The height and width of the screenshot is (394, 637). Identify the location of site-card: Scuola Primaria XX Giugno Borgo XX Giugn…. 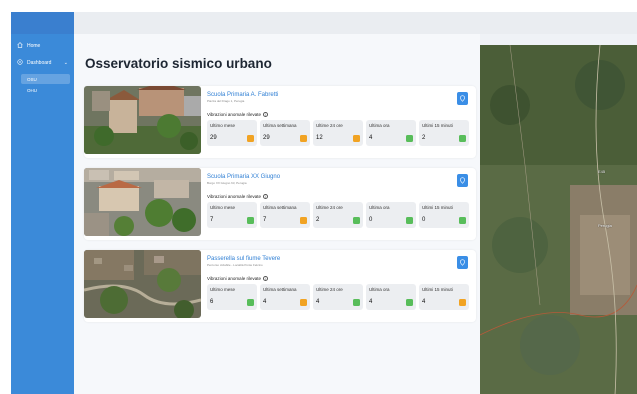
(280, 204).